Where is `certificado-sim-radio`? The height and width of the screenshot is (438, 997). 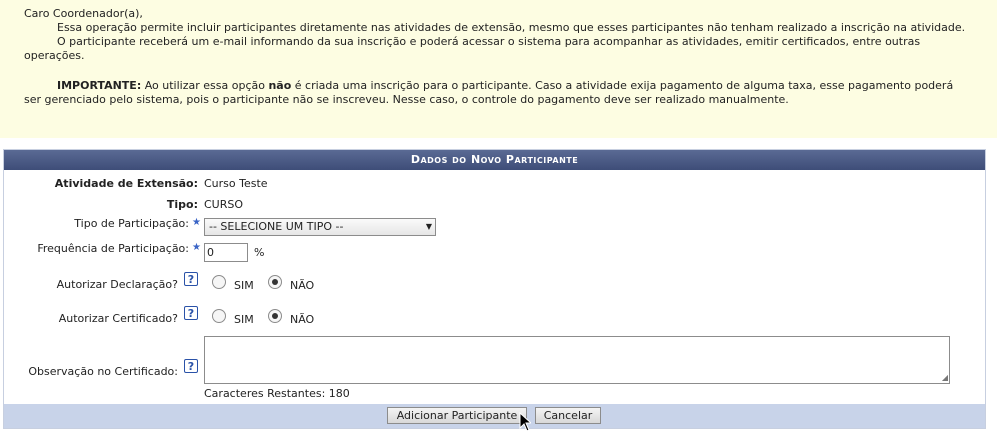
certificado-sim-radio is located at coordinates (219, 316).